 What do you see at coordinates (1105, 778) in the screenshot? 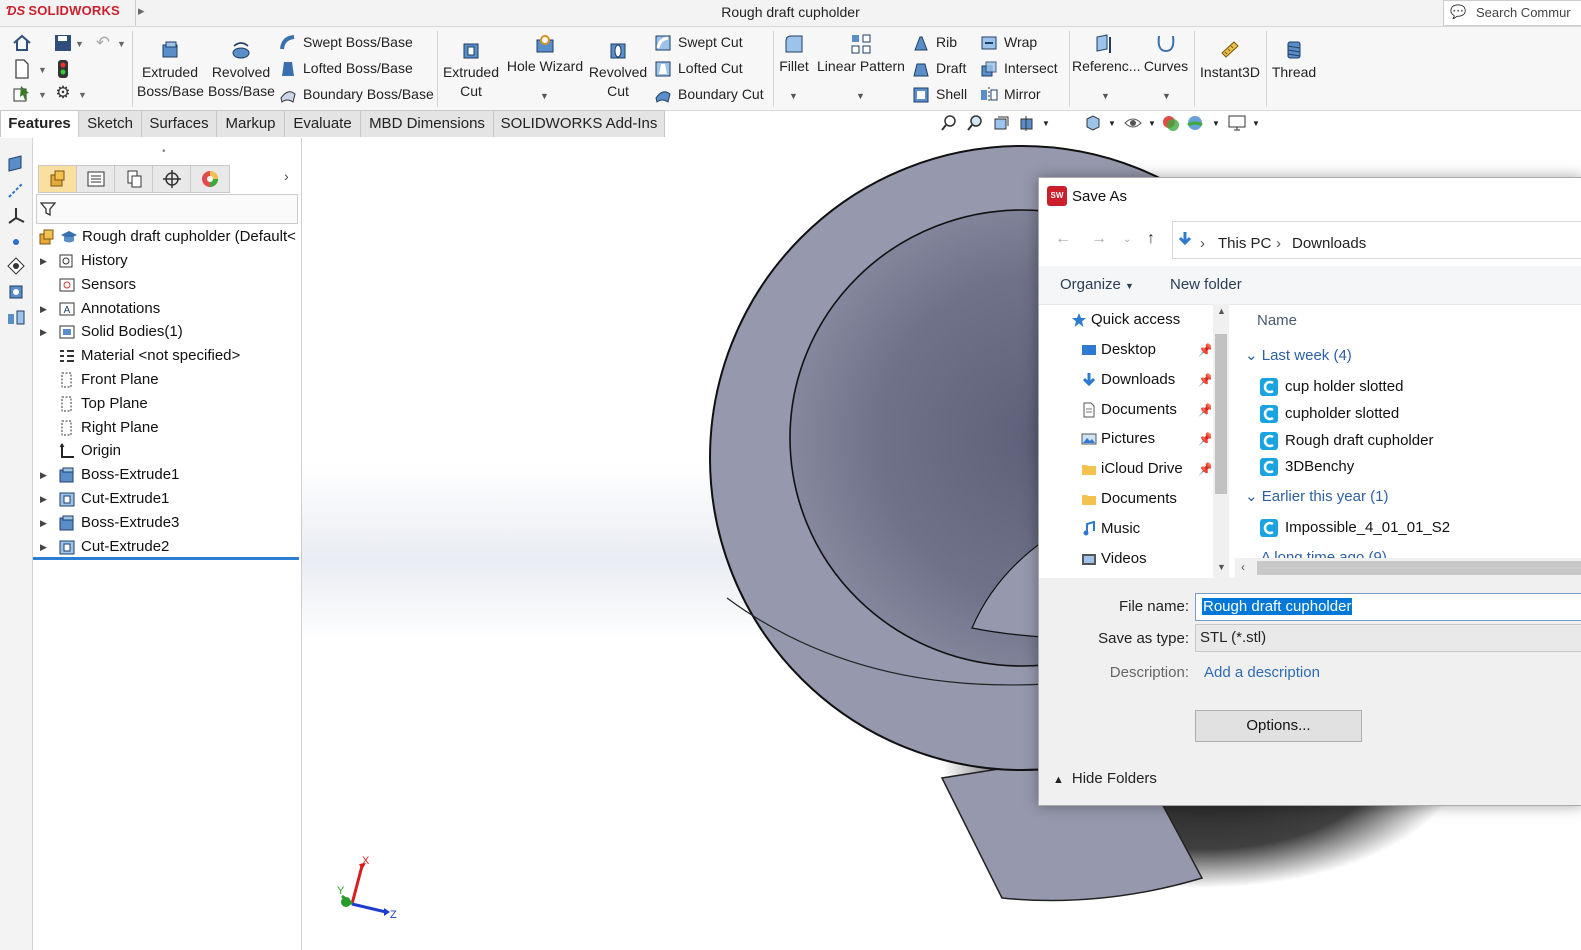
I see `hide-folders-toggle: ▲ Hide Folders` at bounding box center [1105, 778].